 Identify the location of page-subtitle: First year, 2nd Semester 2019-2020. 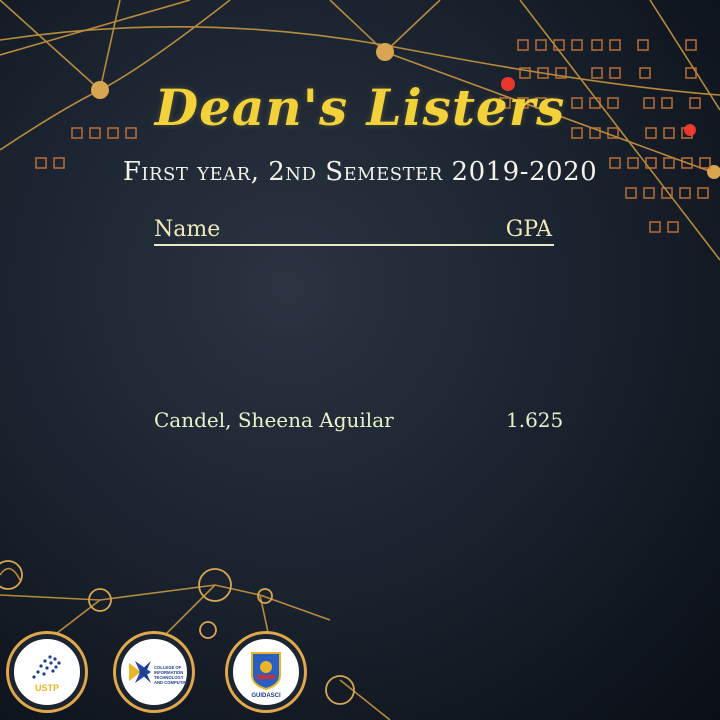
(360, 172).